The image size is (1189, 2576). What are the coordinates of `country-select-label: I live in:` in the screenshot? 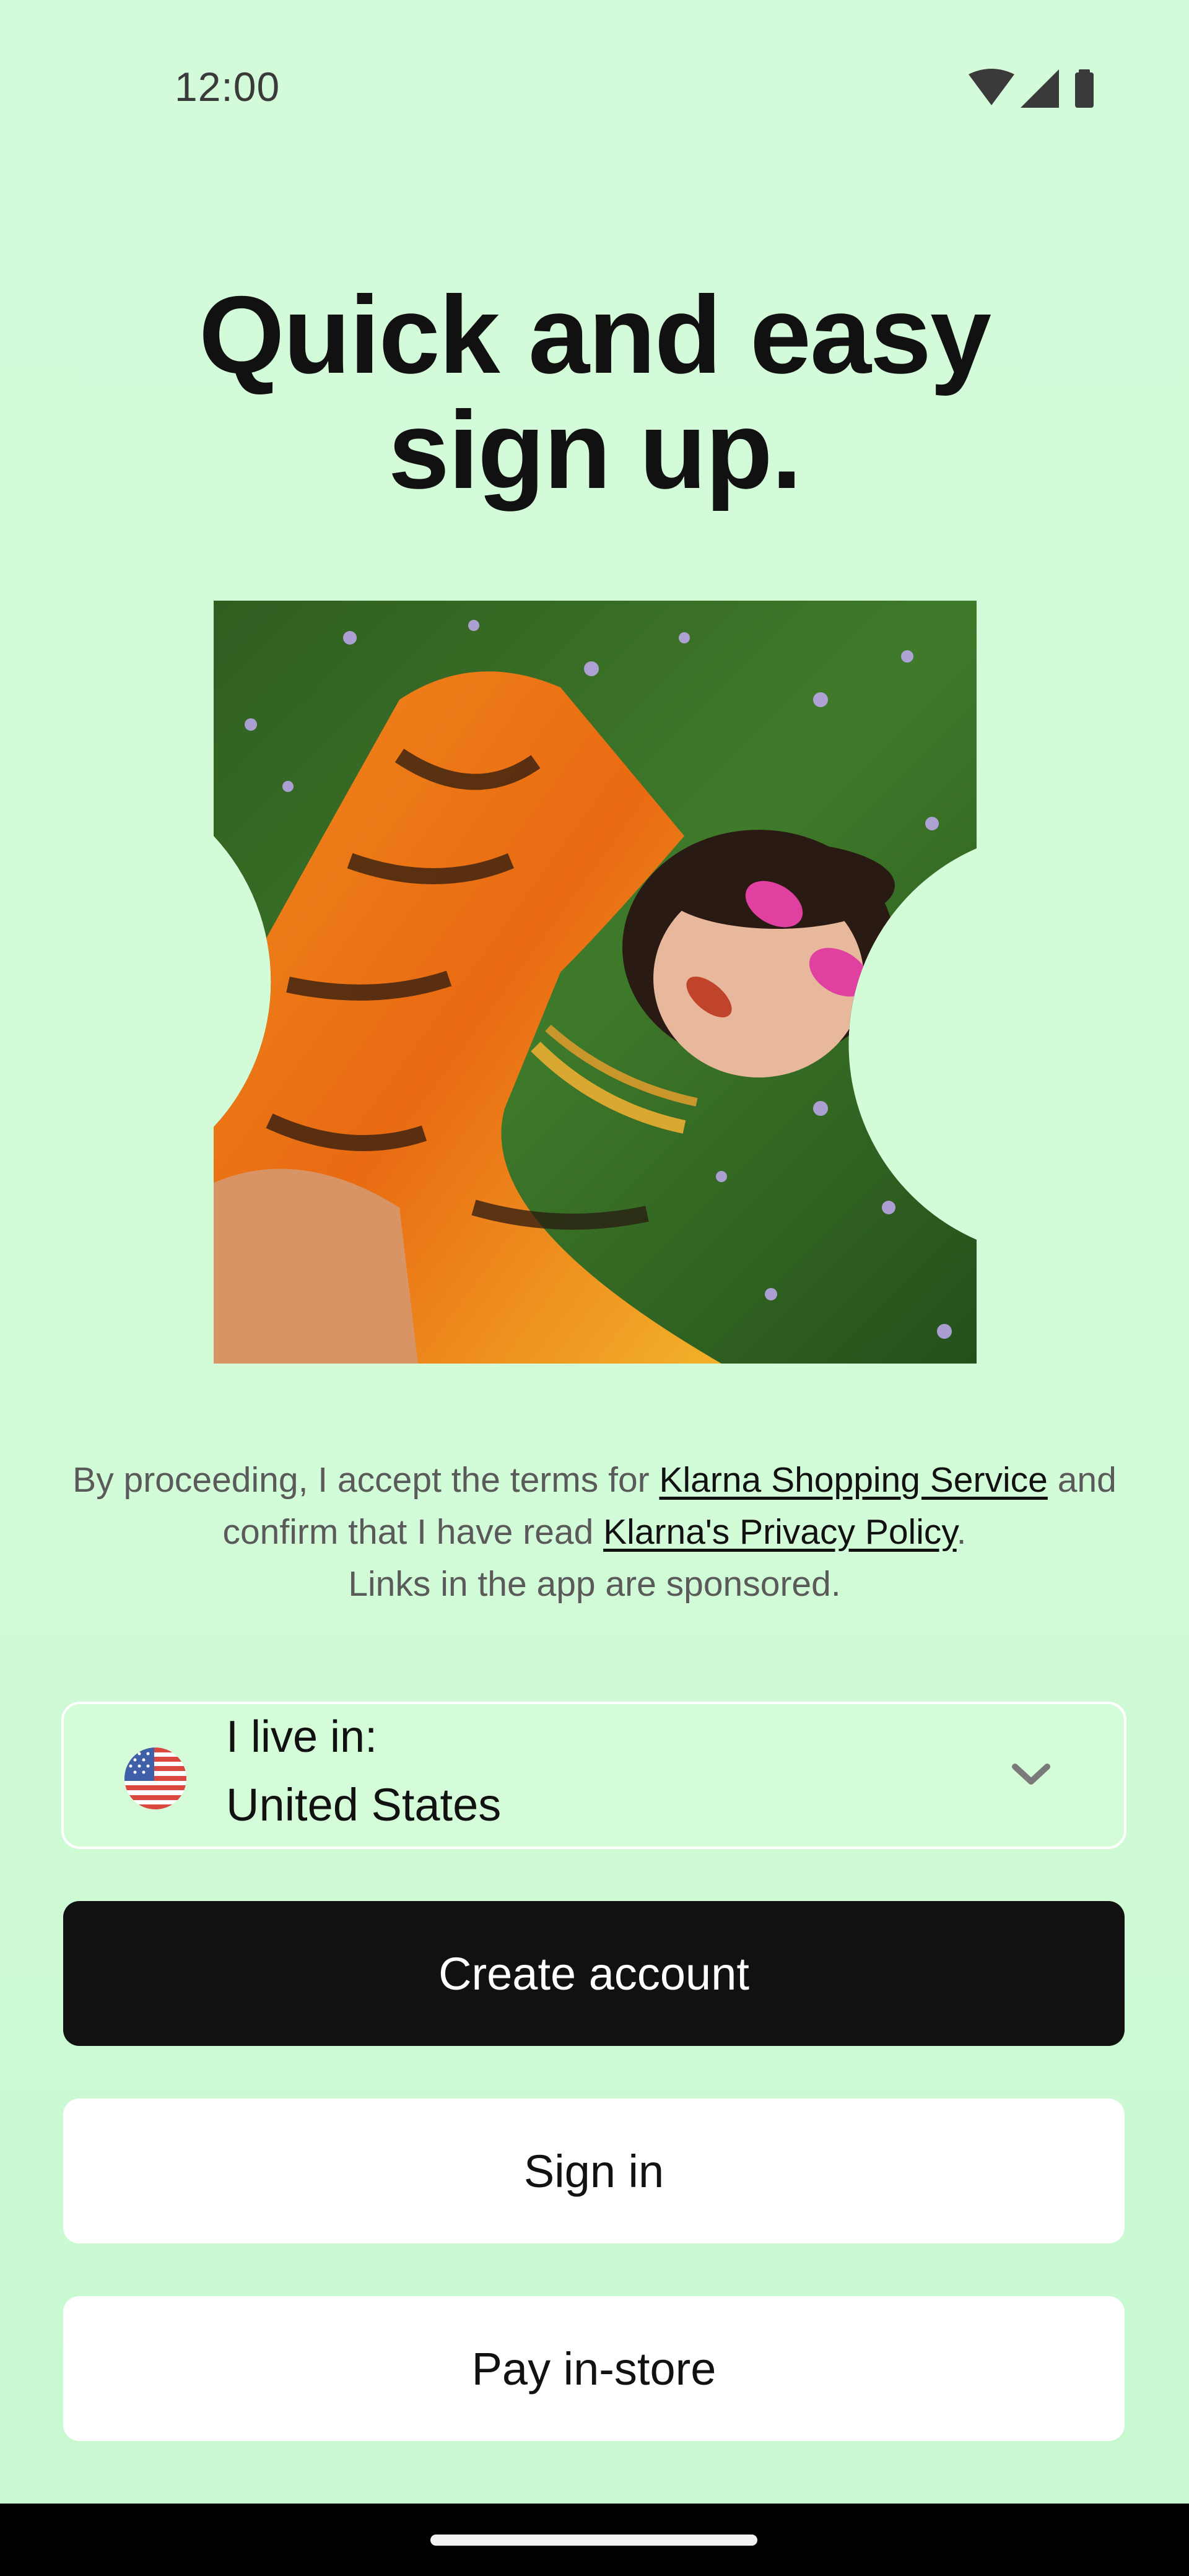 It's located at (302, 1737).